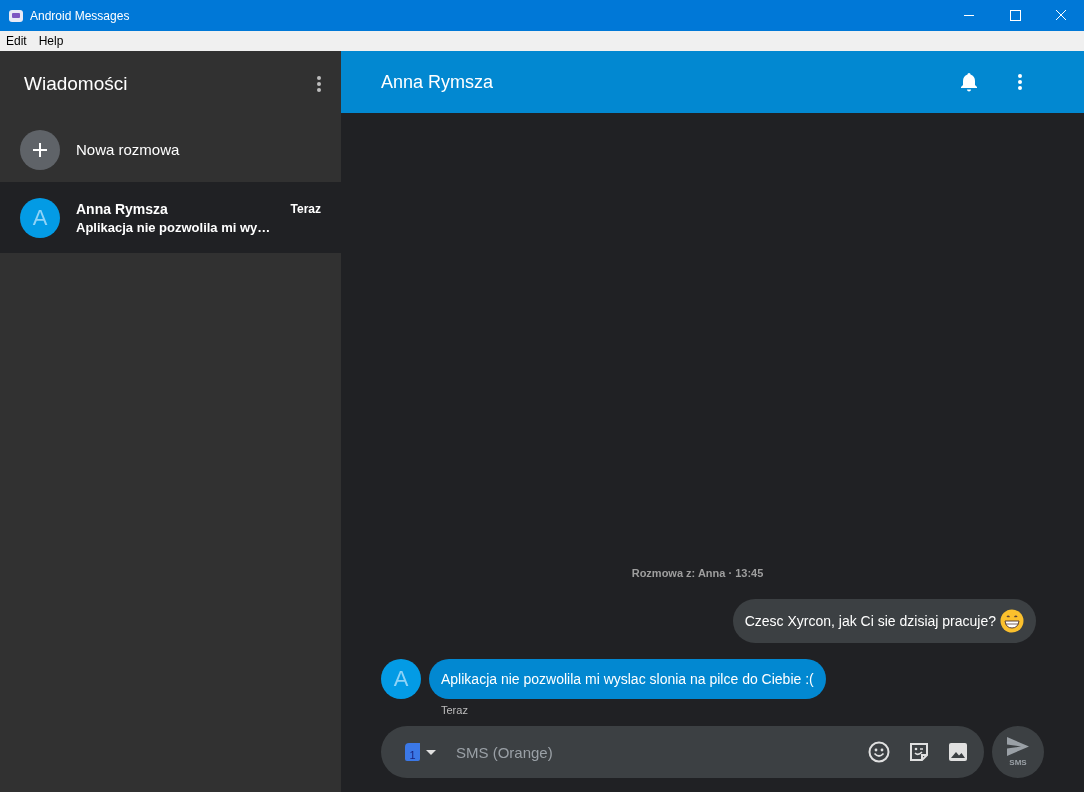 This screenshot has height=792, width=1084. Describe the element at coordinates (16, 15) in the screenshot. I see `app-icon` at that location.